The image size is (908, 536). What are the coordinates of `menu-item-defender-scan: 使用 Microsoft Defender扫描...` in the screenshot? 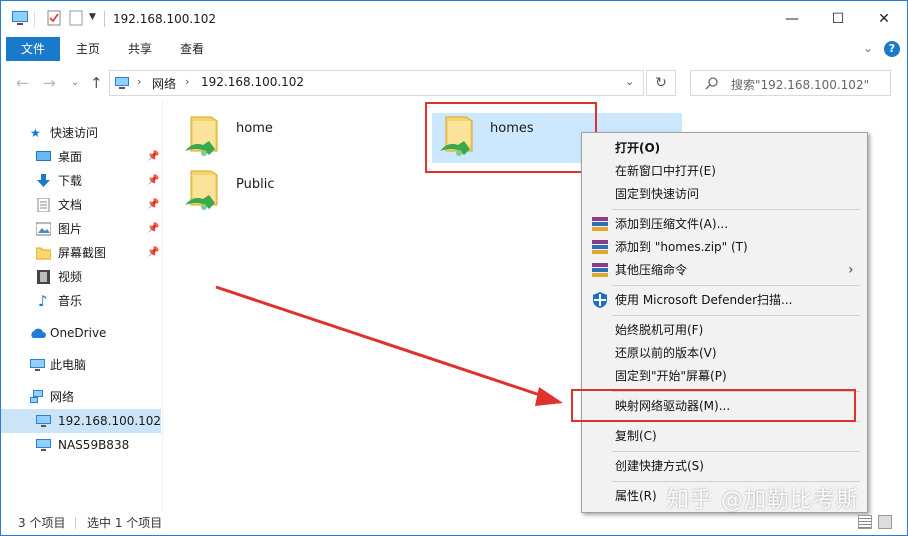 It's located at (724, 300).